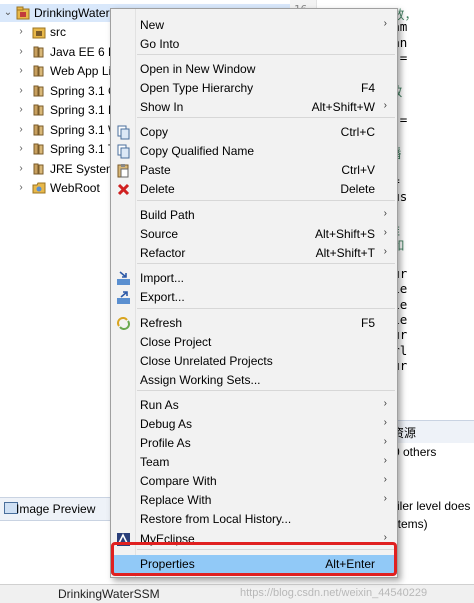  What do you see at coordinates (254, 481) in the screenshot?
I see `menu-item-compare-with: Compare With ›` at bounding box center [254, 481].